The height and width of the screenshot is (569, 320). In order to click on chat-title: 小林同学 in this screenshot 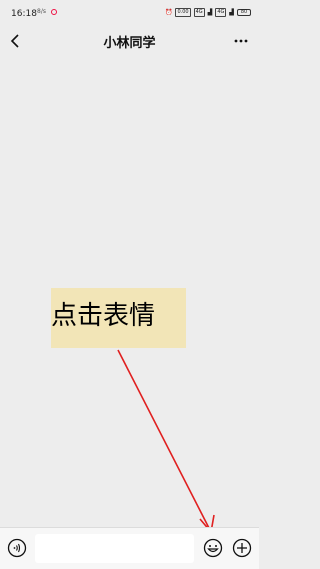, I will do `click(129, 43)`.